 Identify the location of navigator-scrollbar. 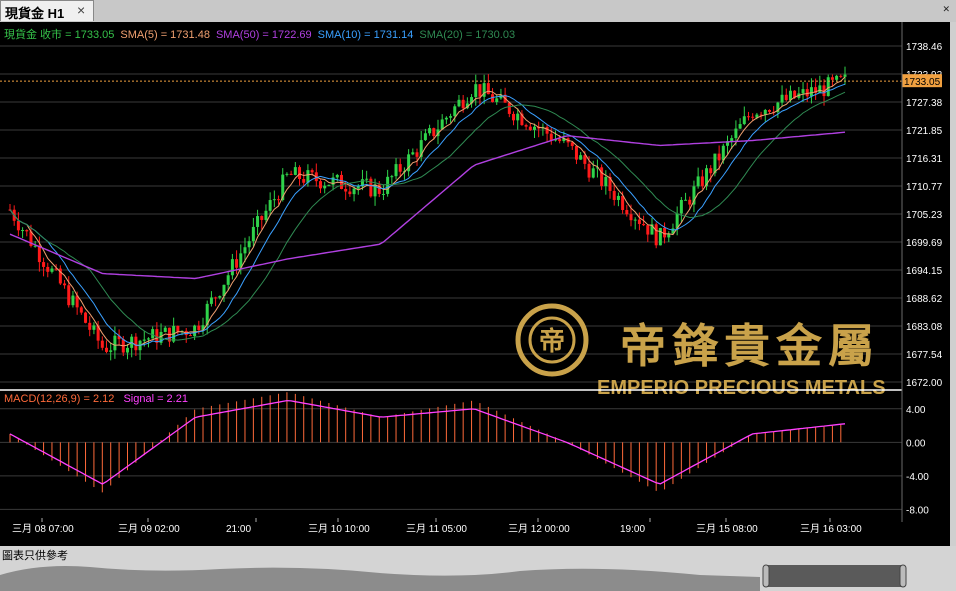
(478, 576).